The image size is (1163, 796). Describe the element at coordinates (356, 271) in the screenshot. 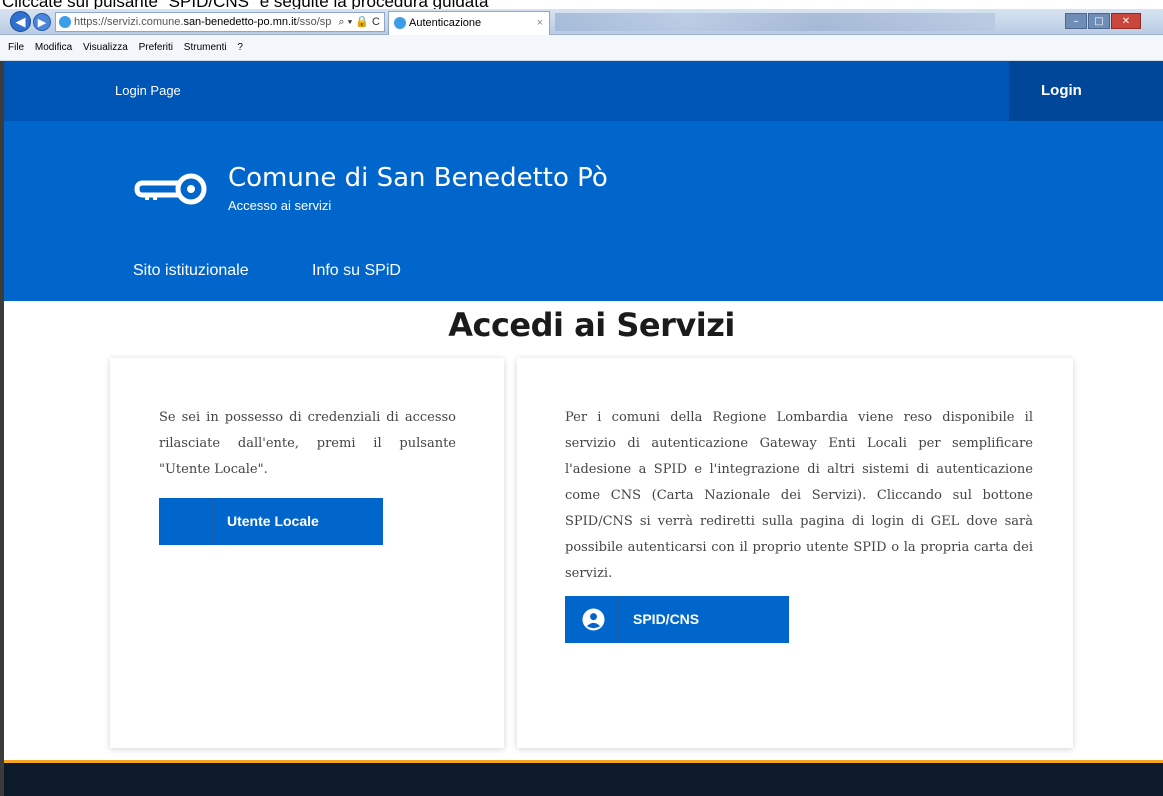

I see `nav-info-spid: Info su SPiD` at that location.